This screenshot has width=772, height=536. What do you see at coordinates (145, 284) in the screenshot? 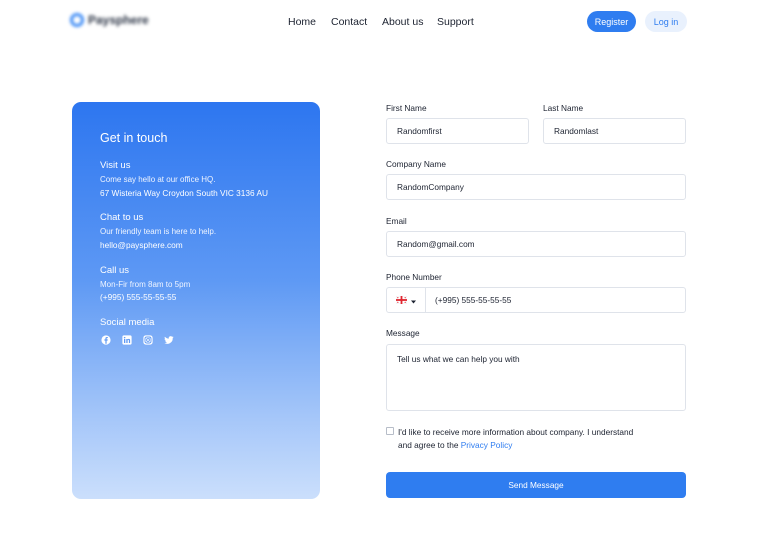
I see `call-hours: Mon-Fir from 8am to 5pm` at bounding box center [145, 284].